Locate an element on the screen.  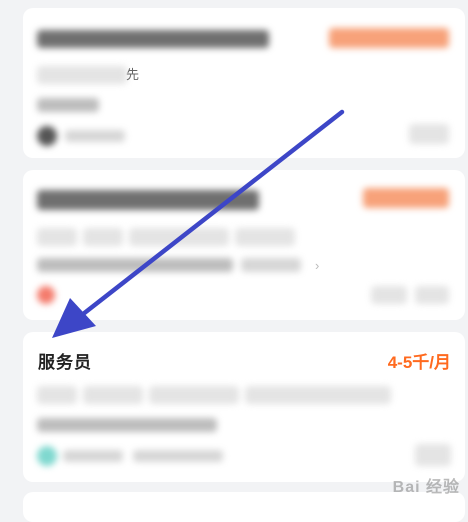
watermark: Bai 经验 is located at coordinates (426, 487).